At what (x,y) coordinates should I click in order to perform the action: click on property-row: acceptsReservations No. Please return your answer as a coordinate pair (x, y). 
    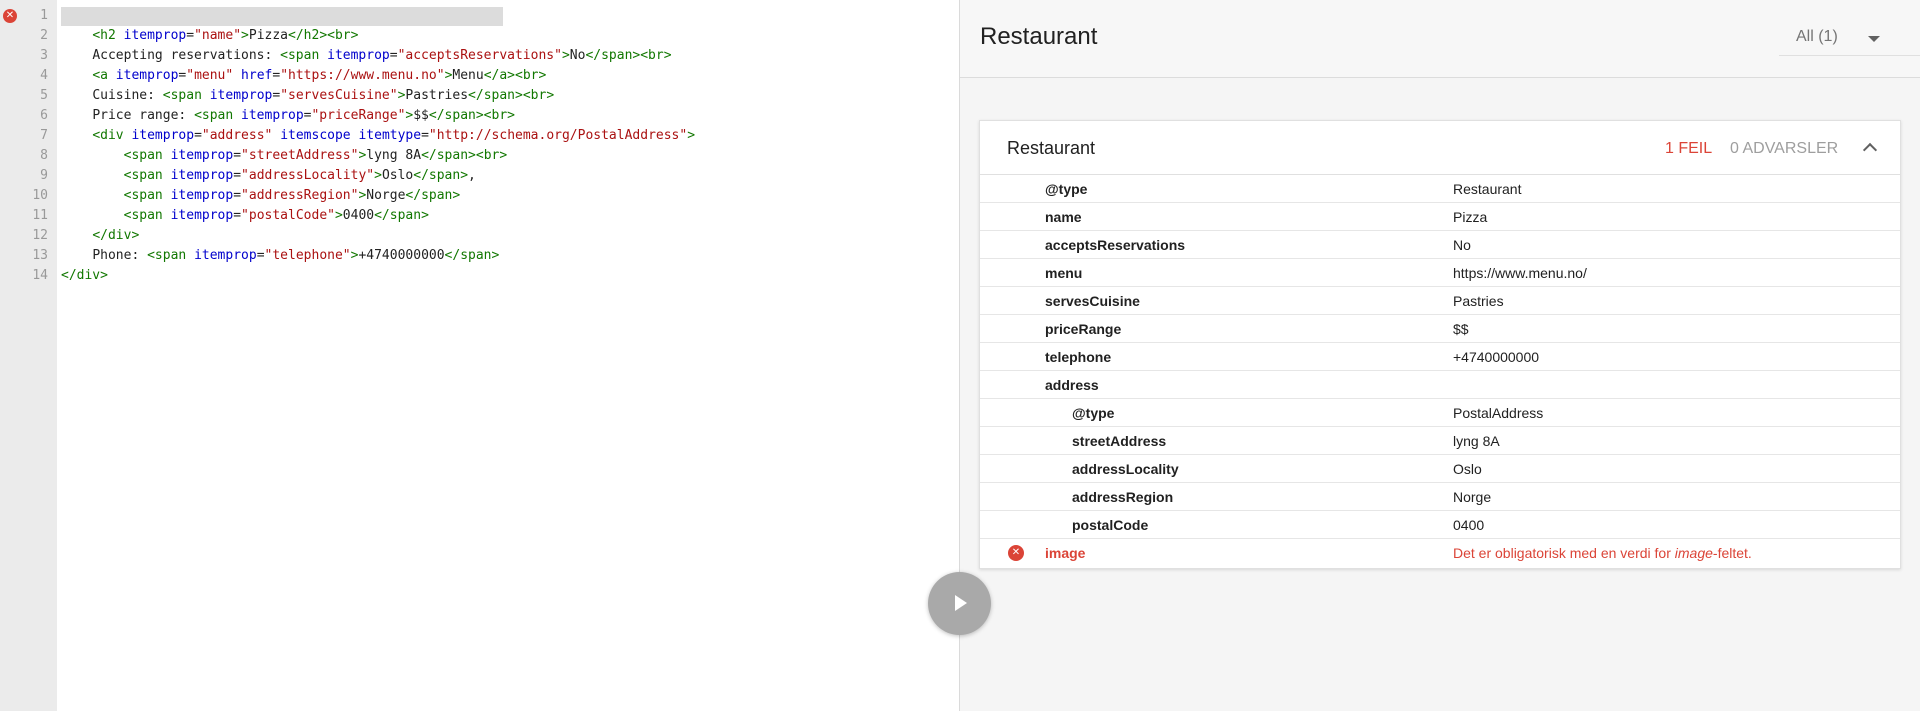
    Looking at the image, I should click on (1440, 245).